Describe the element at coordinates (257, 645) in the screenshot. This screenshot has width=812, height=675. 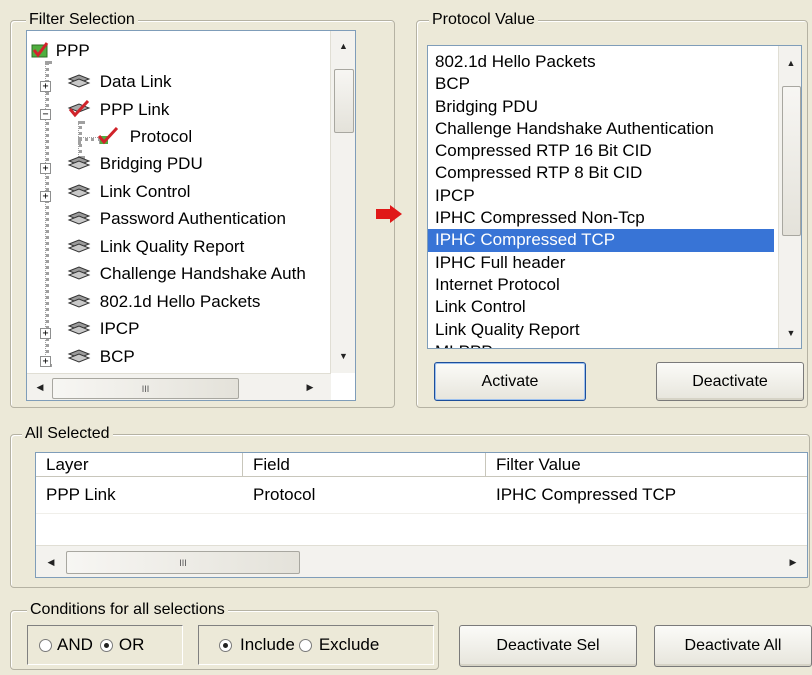
I see `include-radio: Include` at that location.